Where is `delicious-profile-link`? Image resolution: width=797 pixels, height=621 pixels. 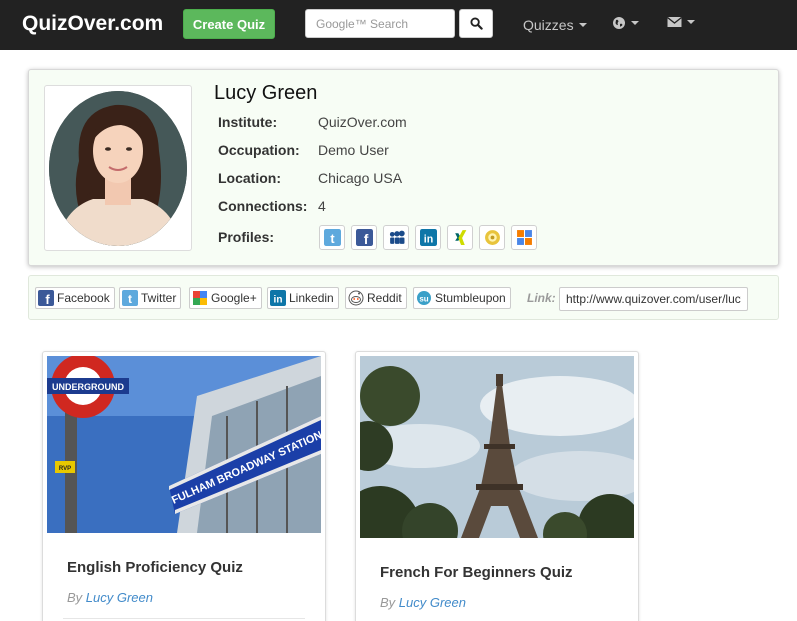
delicious-profile-link is located at coordinates (492, 237).